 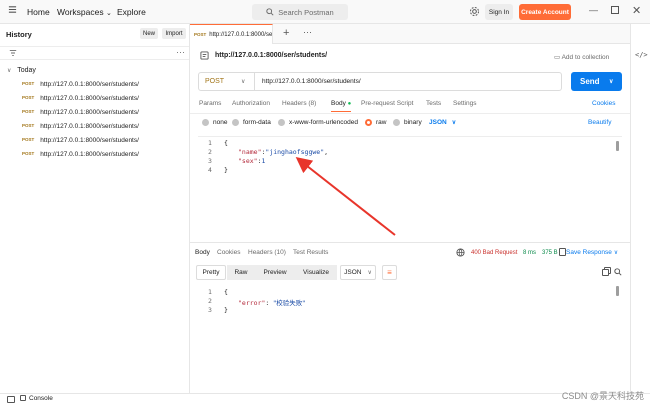 I want to click on import-button: Import, so click(x=174, y=33).